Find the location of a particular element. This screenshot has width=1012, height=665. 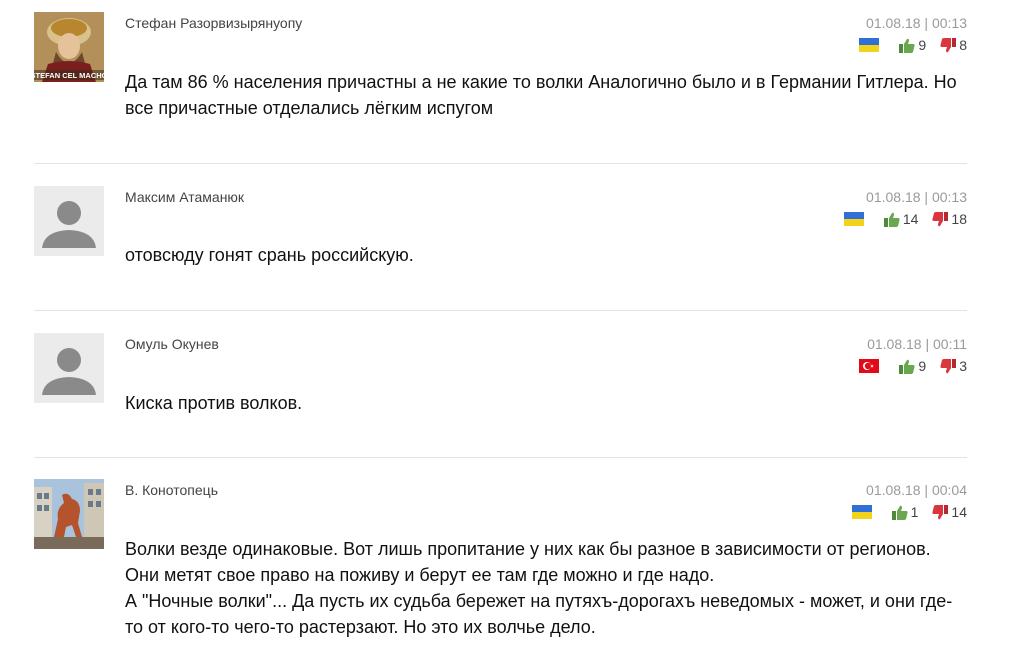

comment-text: Киска против волков. is located at coordinates (214, 403).